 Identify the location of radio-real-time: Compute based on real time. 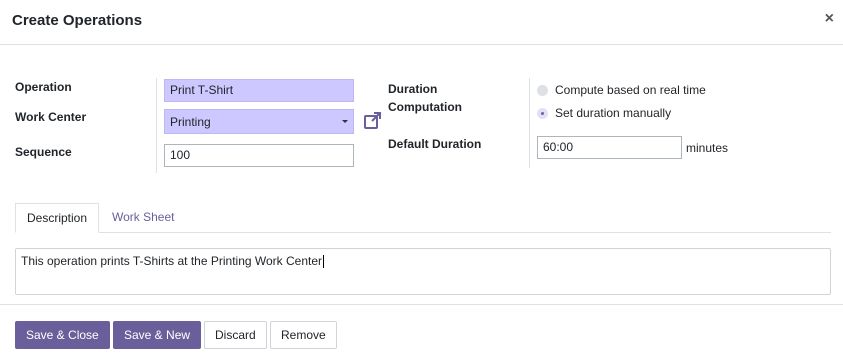
(621, 90).